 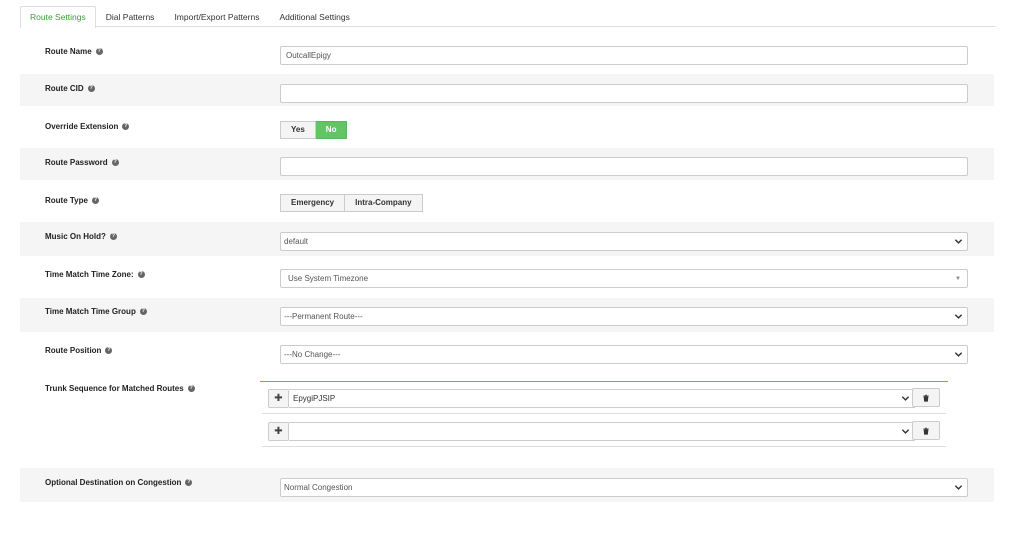 I want to click on congestion-value: Normal Congestion, so click(x=318, y=487).